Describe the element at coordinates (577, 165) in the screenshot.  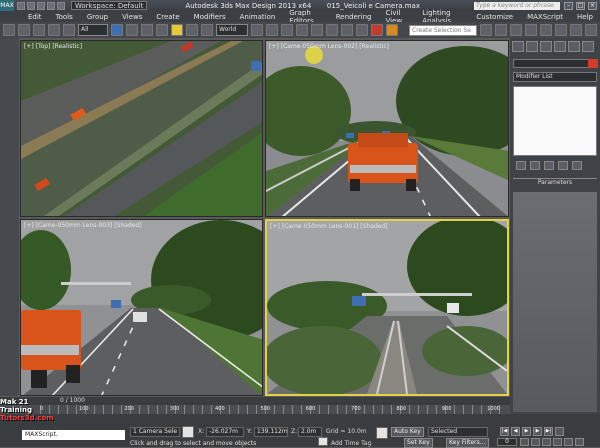
I see `configure-modifier-sets-icon` at that location.